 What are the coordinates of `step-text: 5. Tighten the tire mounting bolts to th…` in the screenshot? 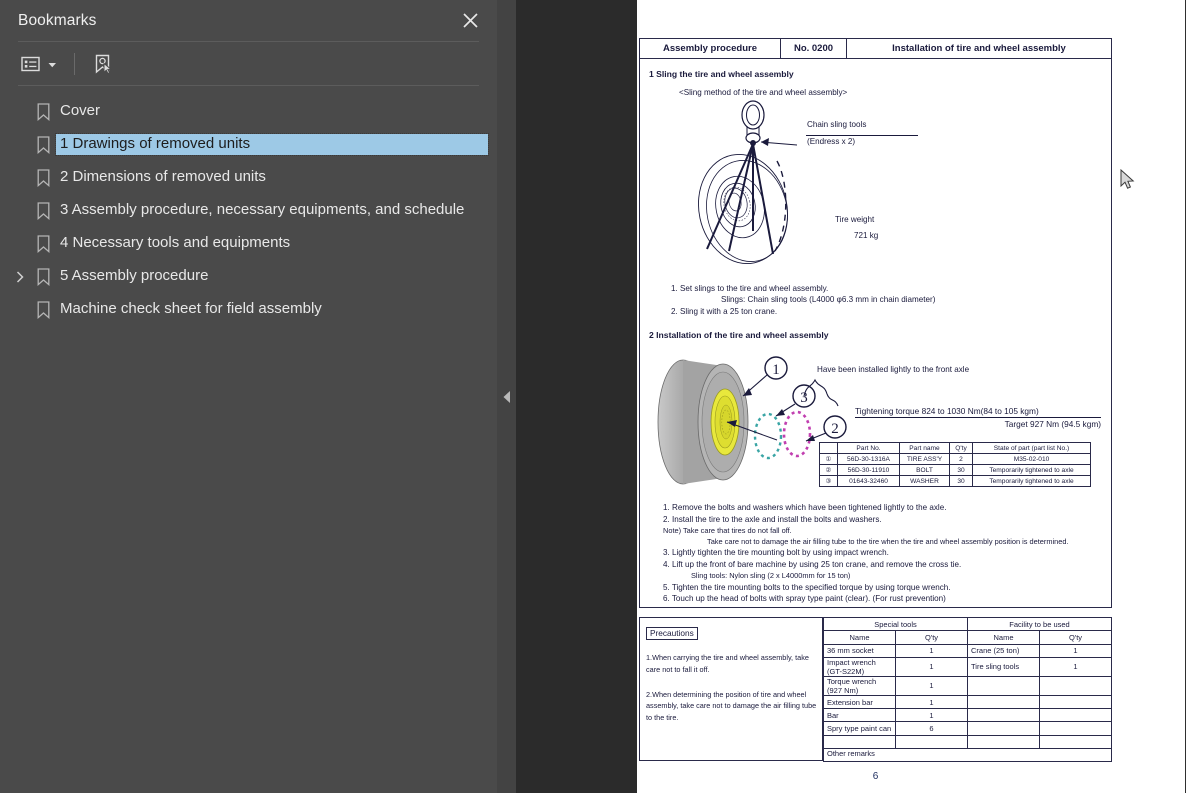 It's located at (807, 587).